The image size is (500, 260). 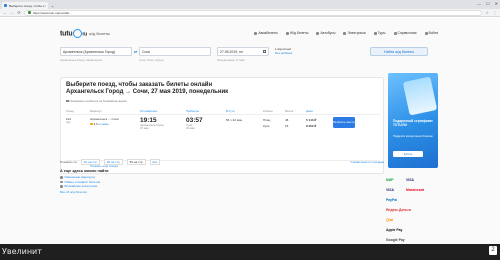 I want to click on nav-label: Туры, so click(x=381, y=33).